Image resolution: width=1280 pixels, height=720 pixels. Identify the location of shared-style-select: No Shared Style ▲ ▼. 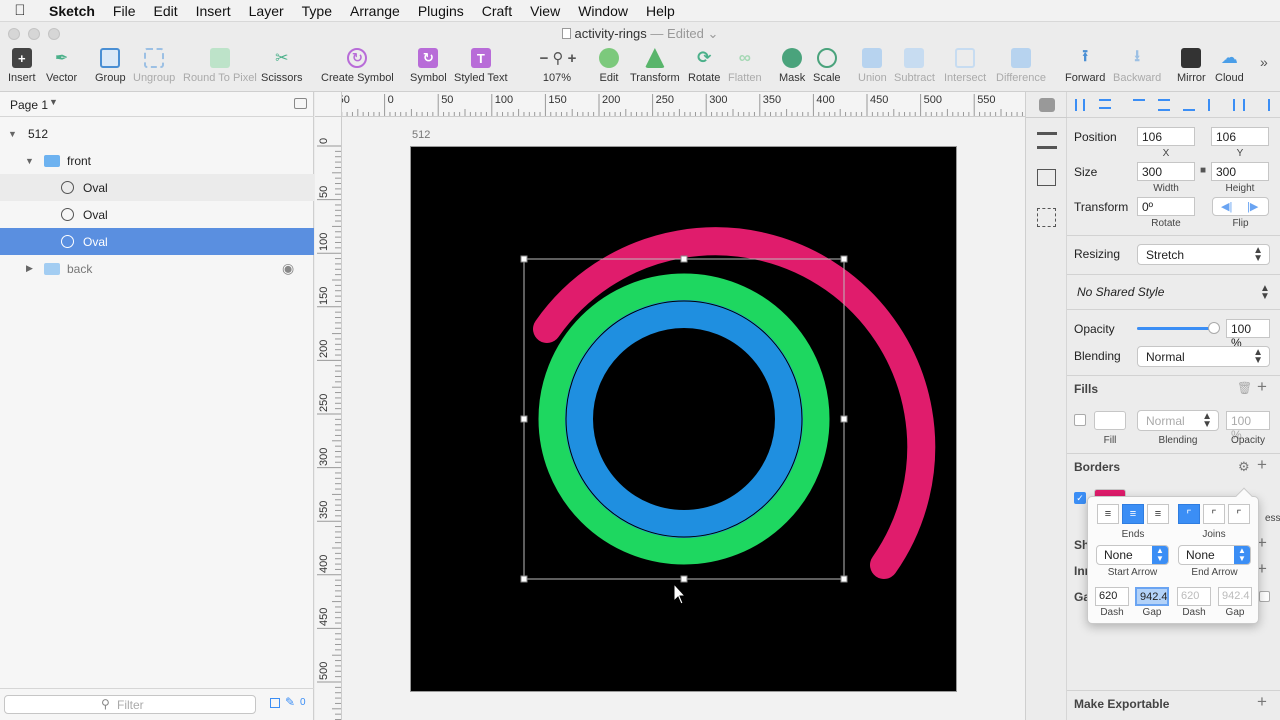
(1173, 292).